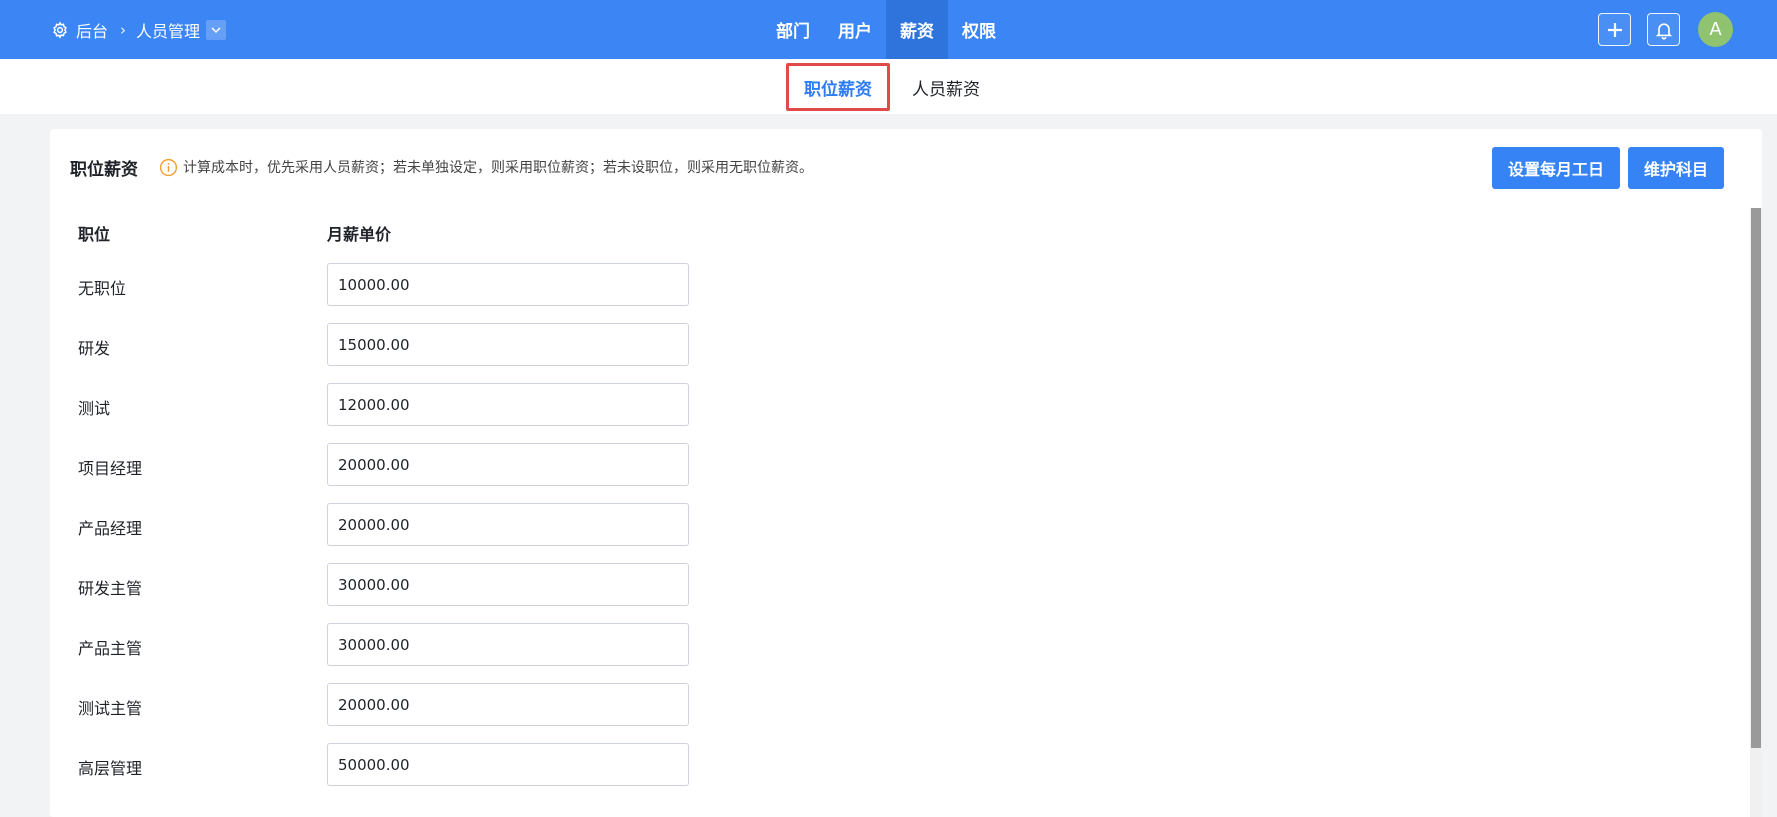 Image resolution: width=1777 pixels, height=817 pixels. What do you see at coordinates (1555, 168) in the screenshot?
I see `set-workdays-button: 设置每月工日` at bounding box center [1555, 168].